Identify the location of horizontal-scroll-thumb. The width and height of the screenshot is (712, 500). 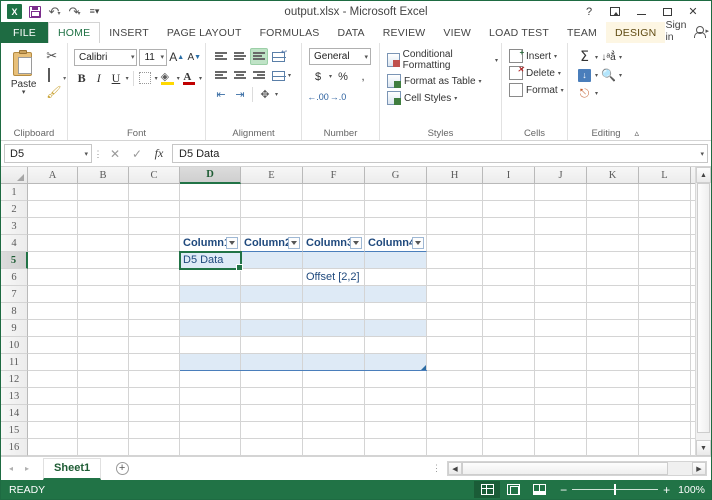
(565, 468).